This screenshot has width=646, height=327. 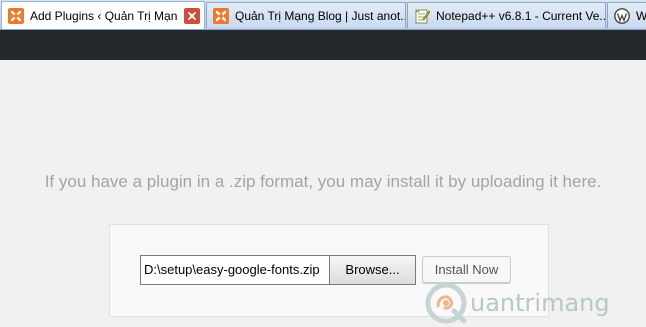 I want to click on wordpress-icon, so click(x=622, y=15).